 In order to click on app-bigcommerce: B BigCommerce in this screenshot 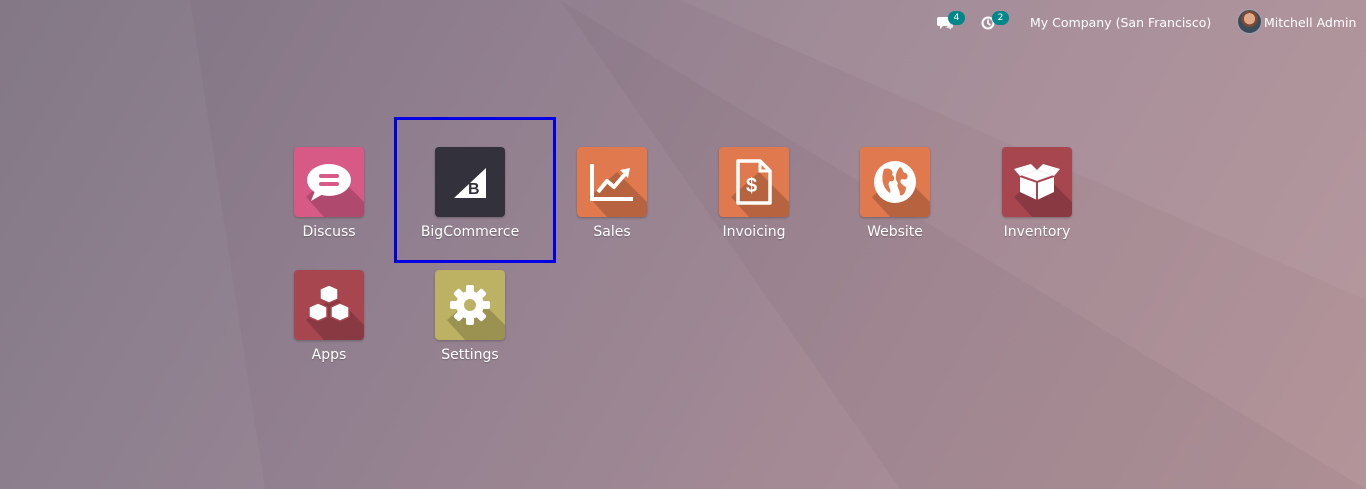, I will do `click(470, 197)`.